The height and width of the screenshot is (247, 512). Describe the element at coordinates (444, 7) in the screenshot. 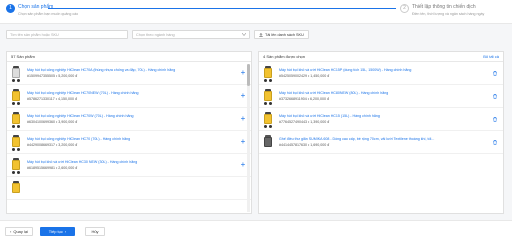

I see `step-2-title: Thiết lập thông tin chiến dịch` at that location.